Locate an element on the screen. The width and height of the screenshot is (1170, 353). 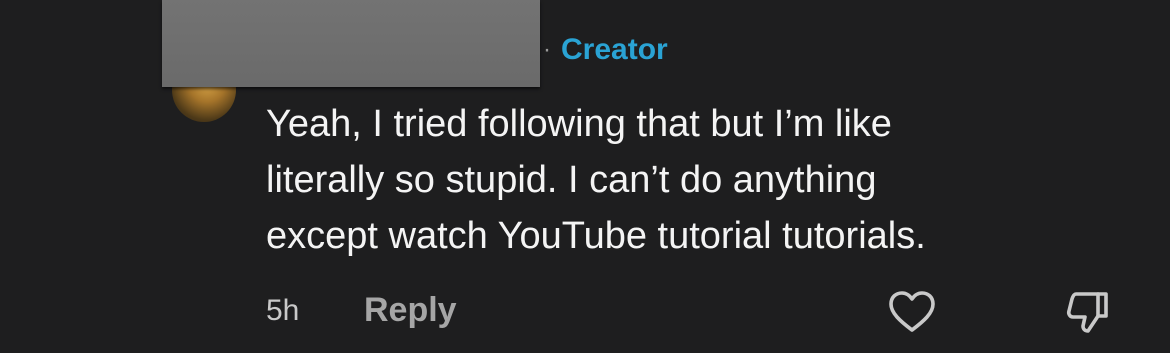
thumbs-down-icon is located at coordinates (1088, 312).